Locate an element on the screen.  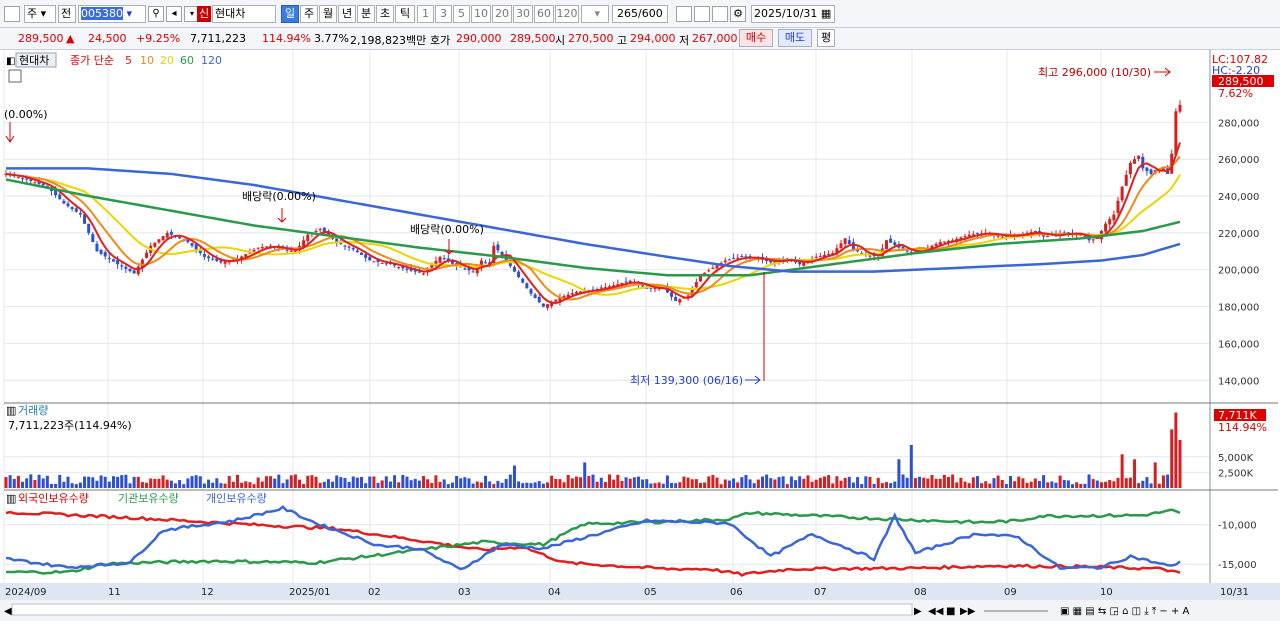
move-icon is located at coordinates (720, 14).